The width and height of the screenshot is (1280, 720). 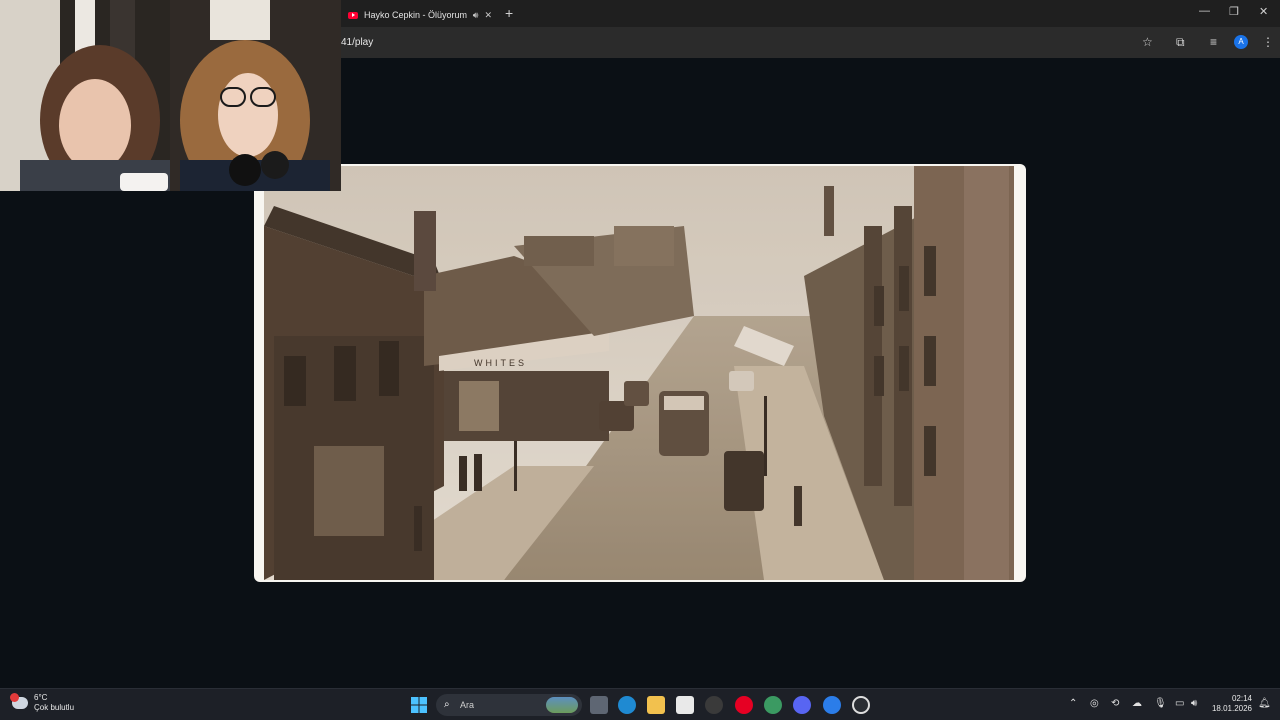 What do you see at coordinates (476, 15) in the screenshot?
I see `speaker-icon: 🔊︎` at bounding box center [476, 15].